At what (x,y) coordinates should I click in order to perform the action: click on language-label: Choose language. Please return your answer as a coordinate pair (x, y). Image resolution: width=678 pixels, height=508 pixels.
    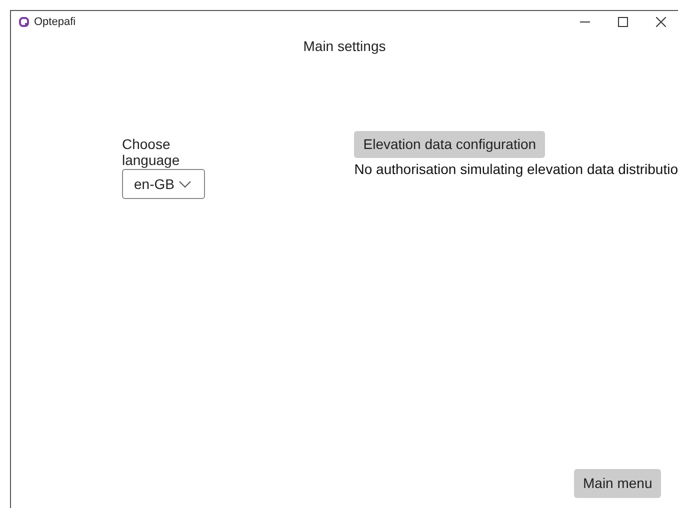
    Looking at the image, I should click on (151, 152).